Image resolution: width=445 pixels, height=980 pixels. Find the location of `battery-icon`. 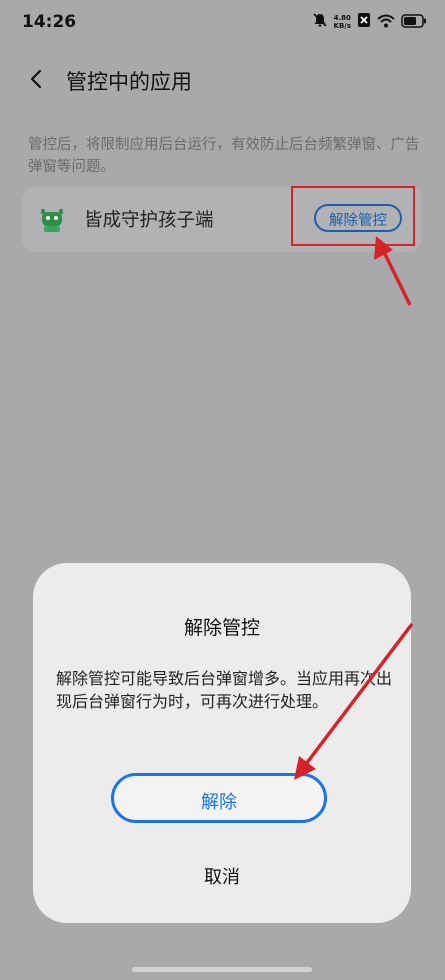

battery-icon is located at coordinates (414, 22).